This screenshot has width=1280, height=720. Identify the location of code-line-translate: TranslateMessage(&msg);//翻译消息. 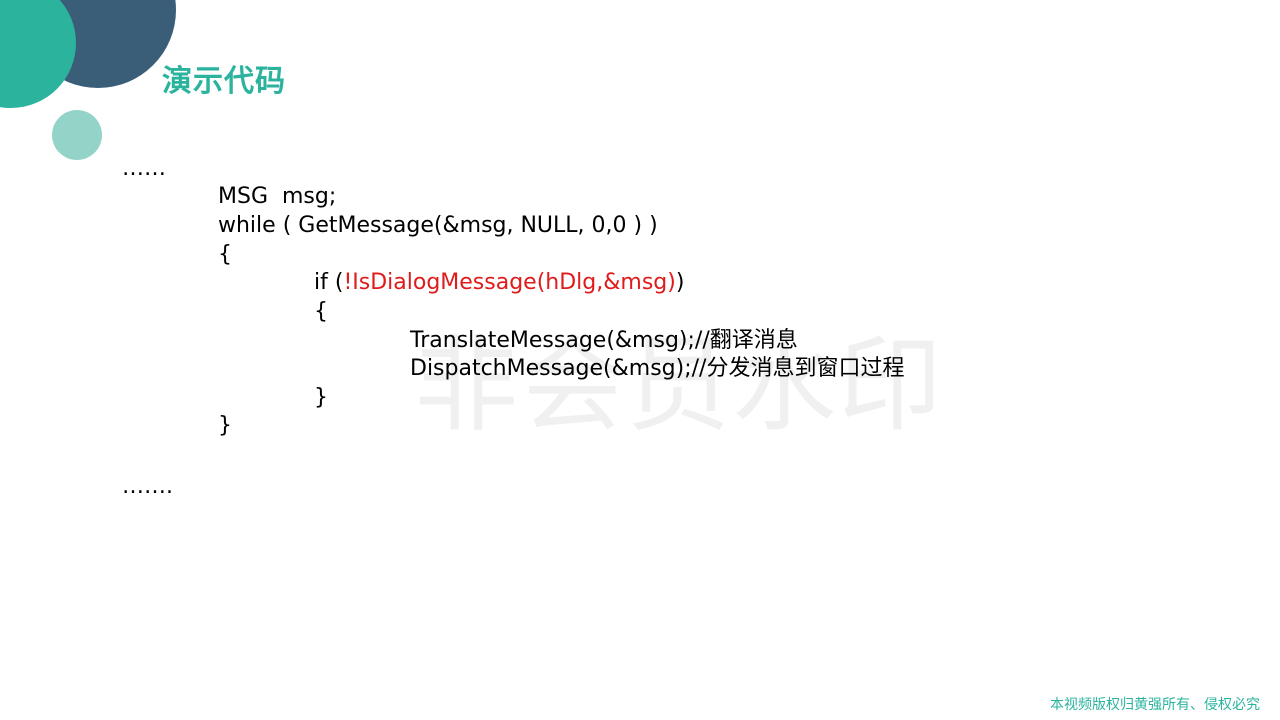
(604, 340).